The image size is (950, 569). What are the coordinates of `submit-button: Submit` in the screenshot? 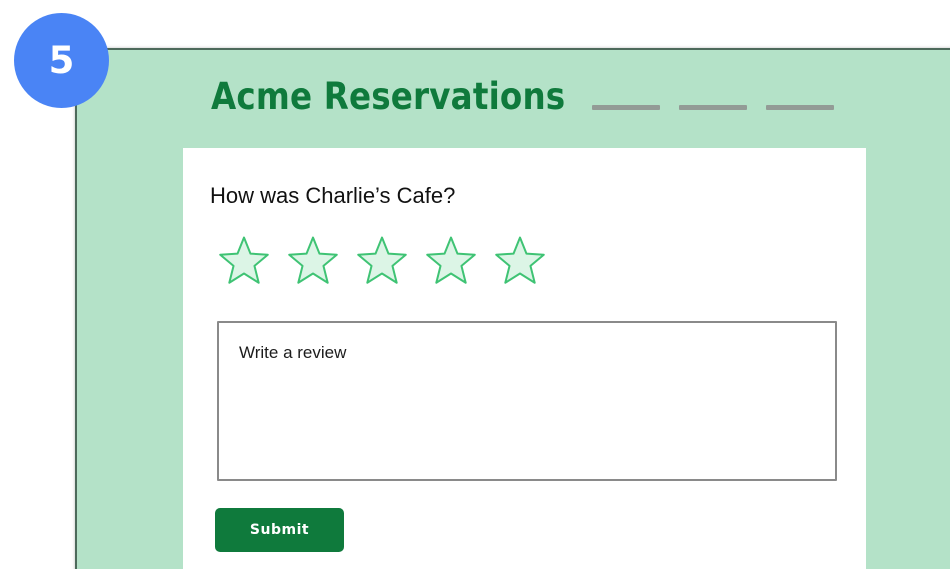 It's located at (279, 530).